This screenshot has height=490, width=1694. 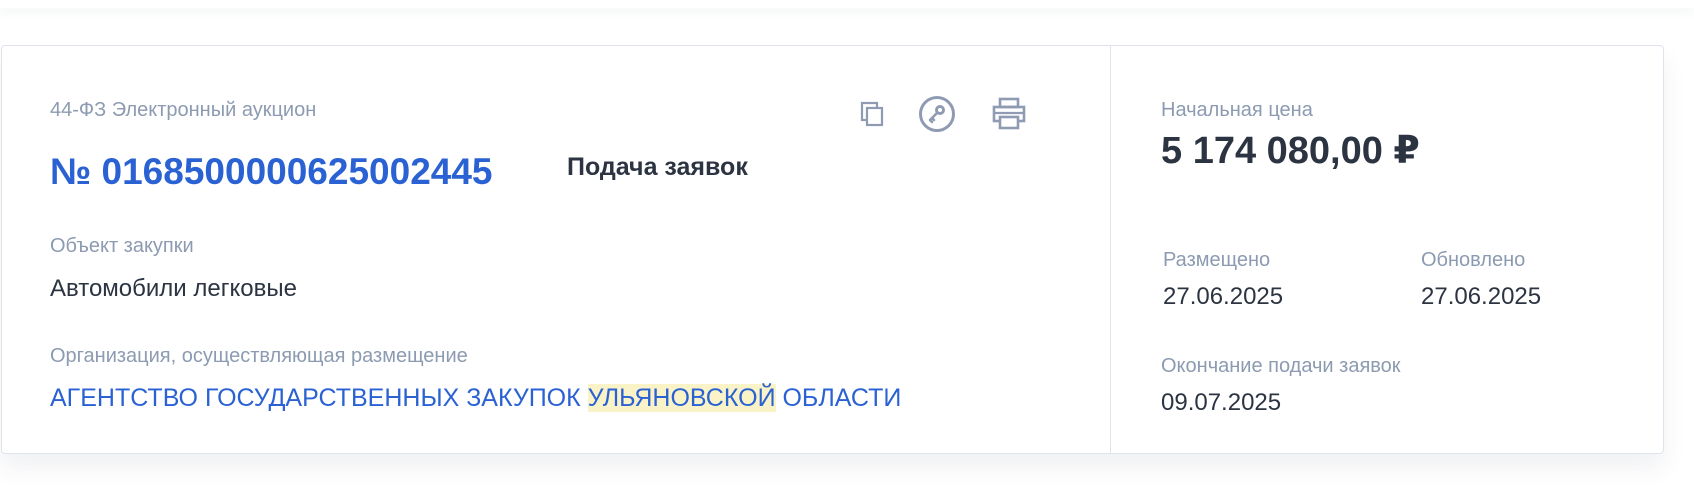 I want to click on header-shadow, so click(x=847, y=4).